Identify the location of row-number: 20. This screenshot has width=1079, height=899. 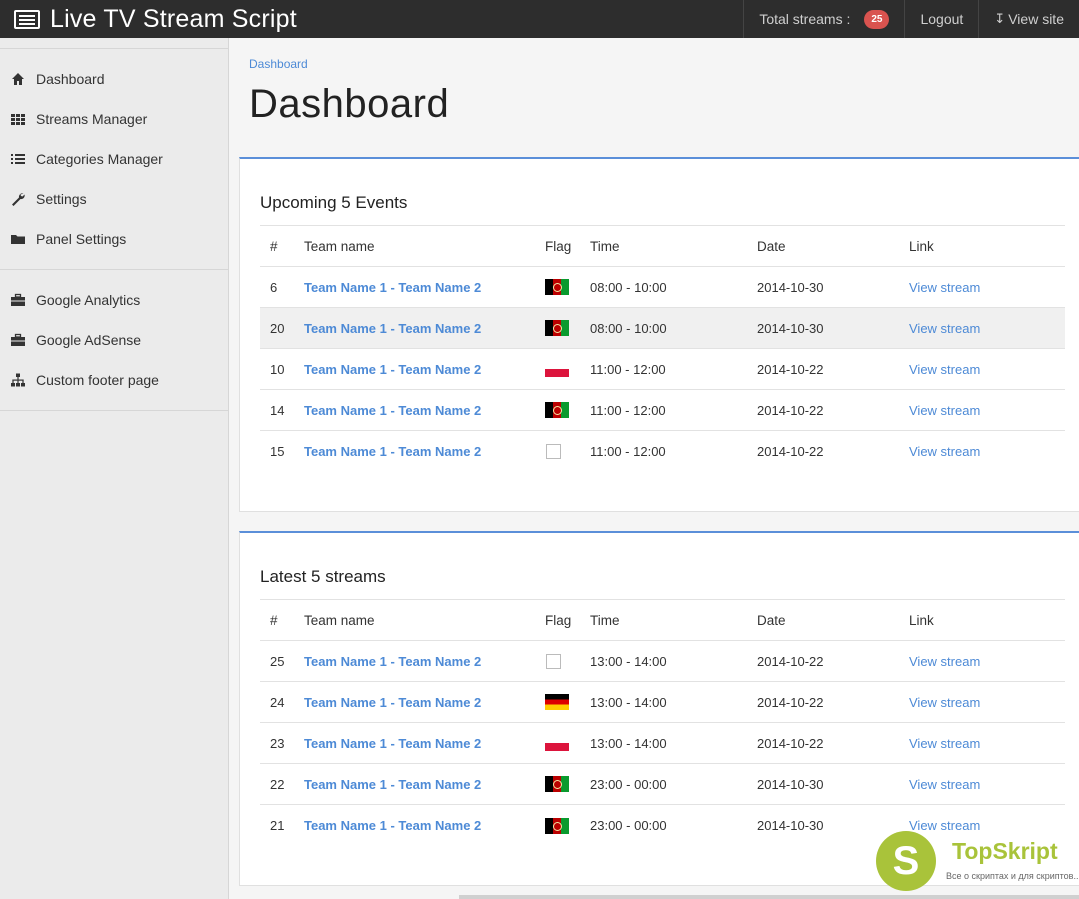
(282, 328).